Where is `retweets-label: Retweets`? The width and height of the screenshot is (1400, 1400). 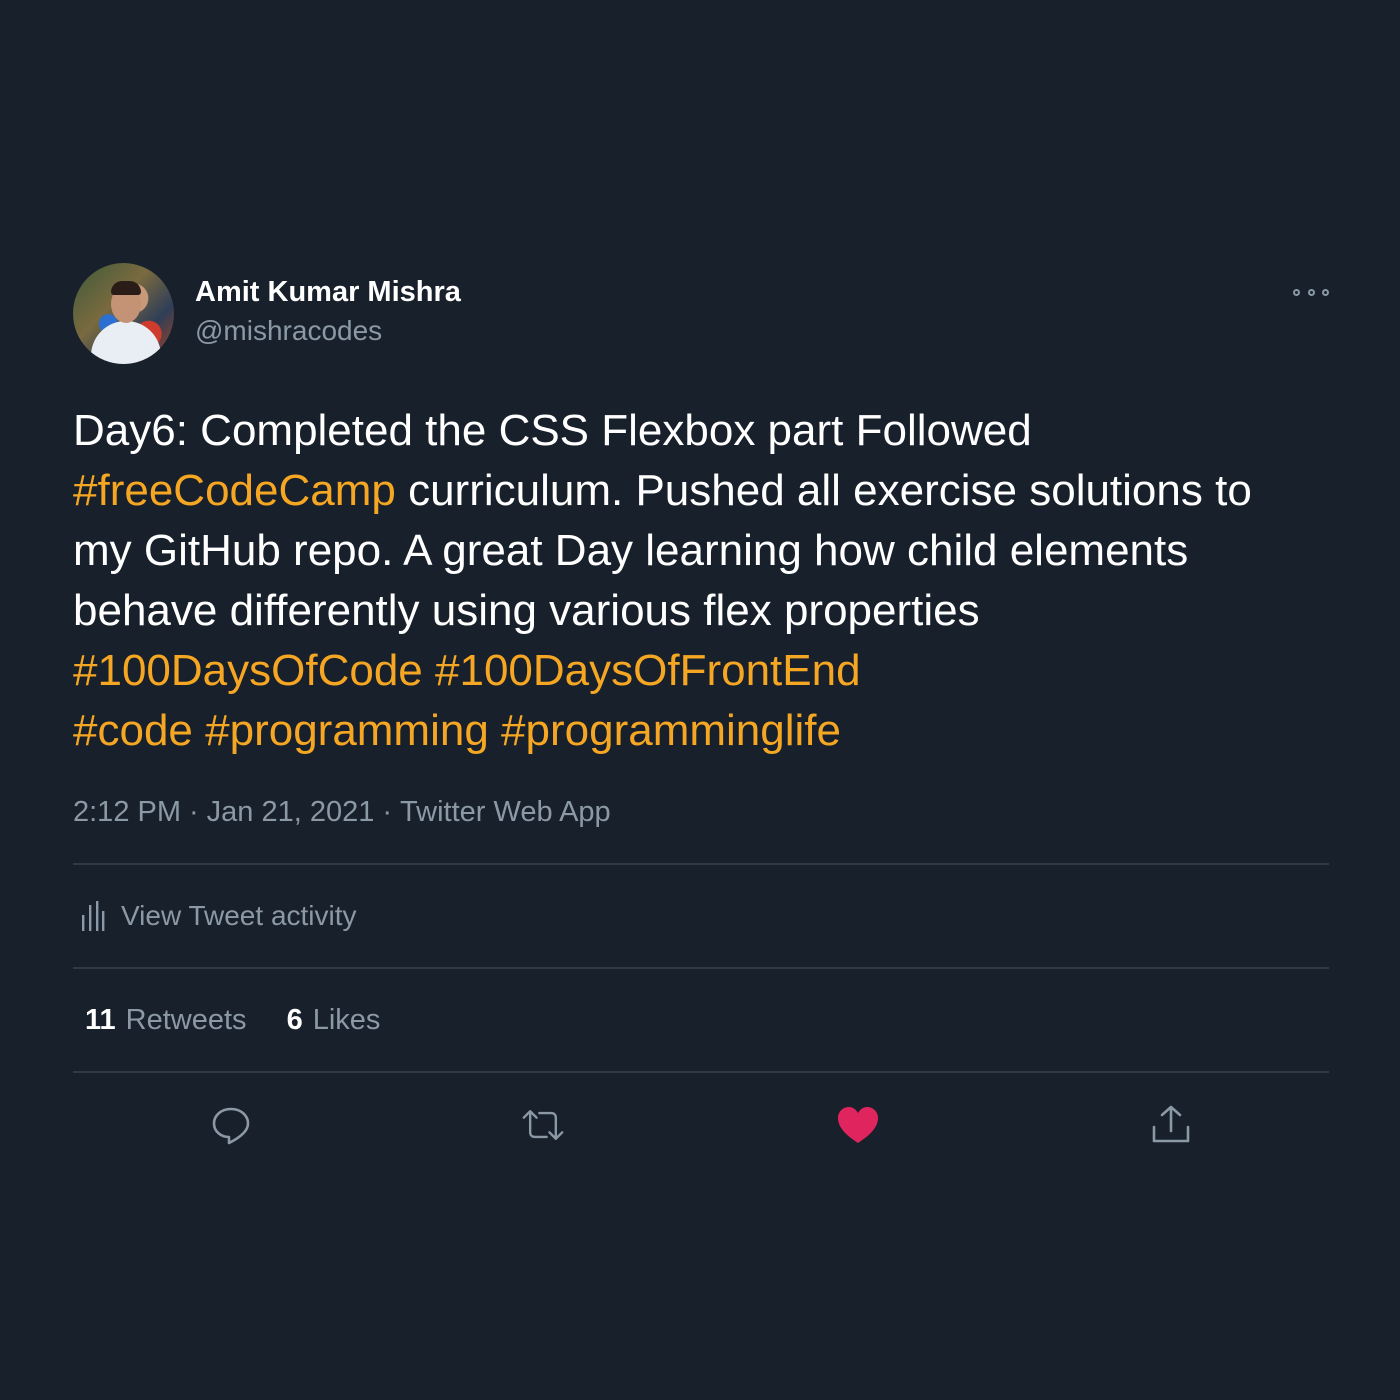
retweets-label: Retweets is located at coordinates (186, 1019).